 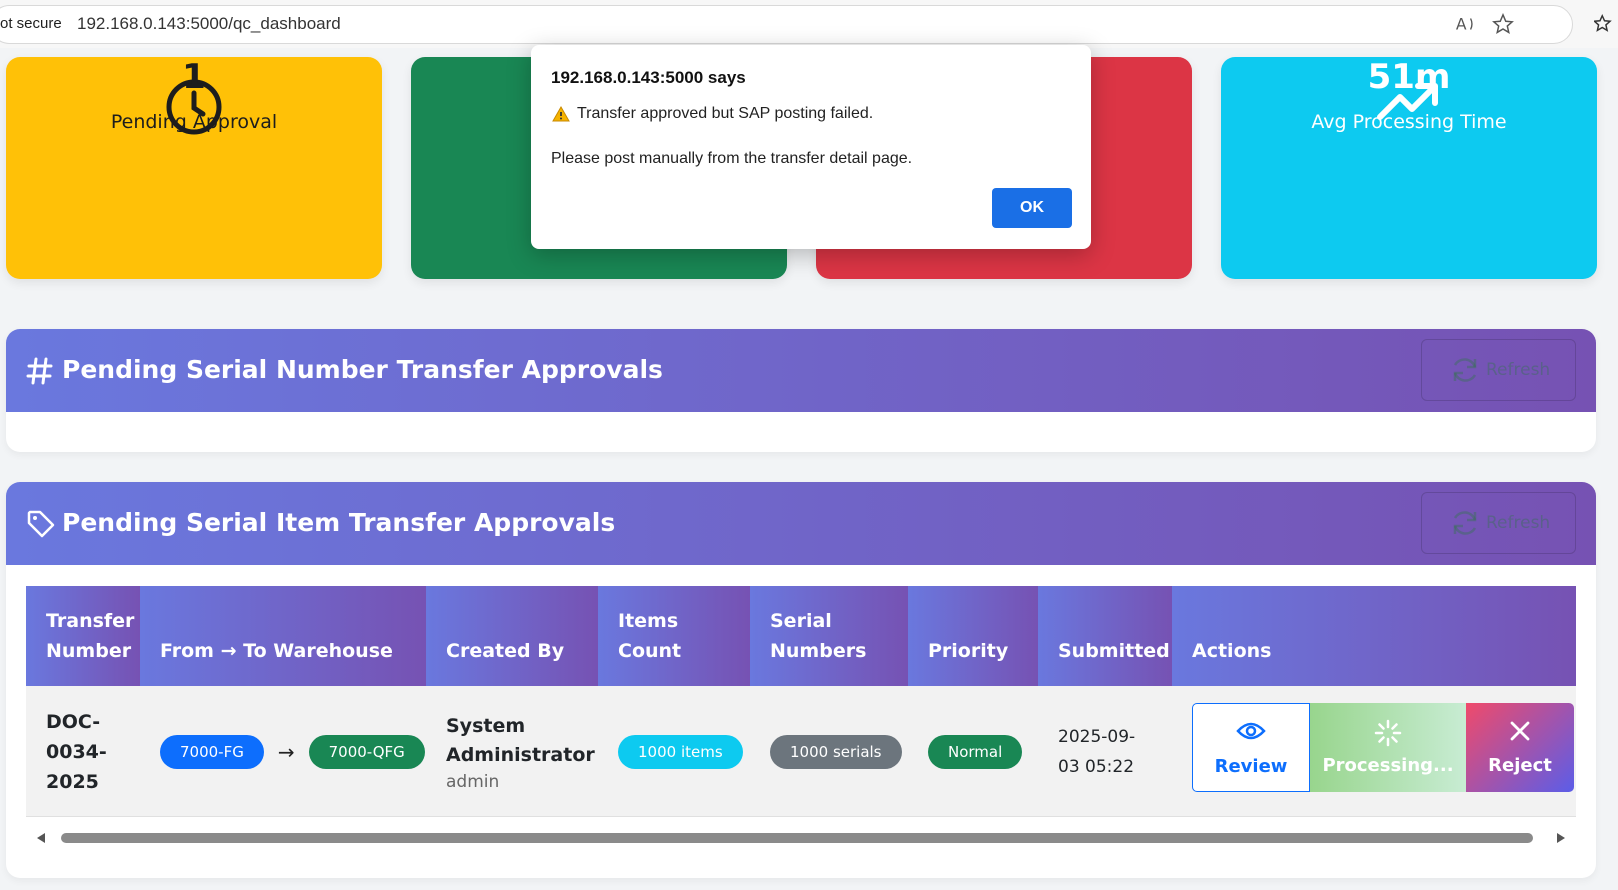 I want to click on stat-label: Pending Approval, so click(x=194, y=122).